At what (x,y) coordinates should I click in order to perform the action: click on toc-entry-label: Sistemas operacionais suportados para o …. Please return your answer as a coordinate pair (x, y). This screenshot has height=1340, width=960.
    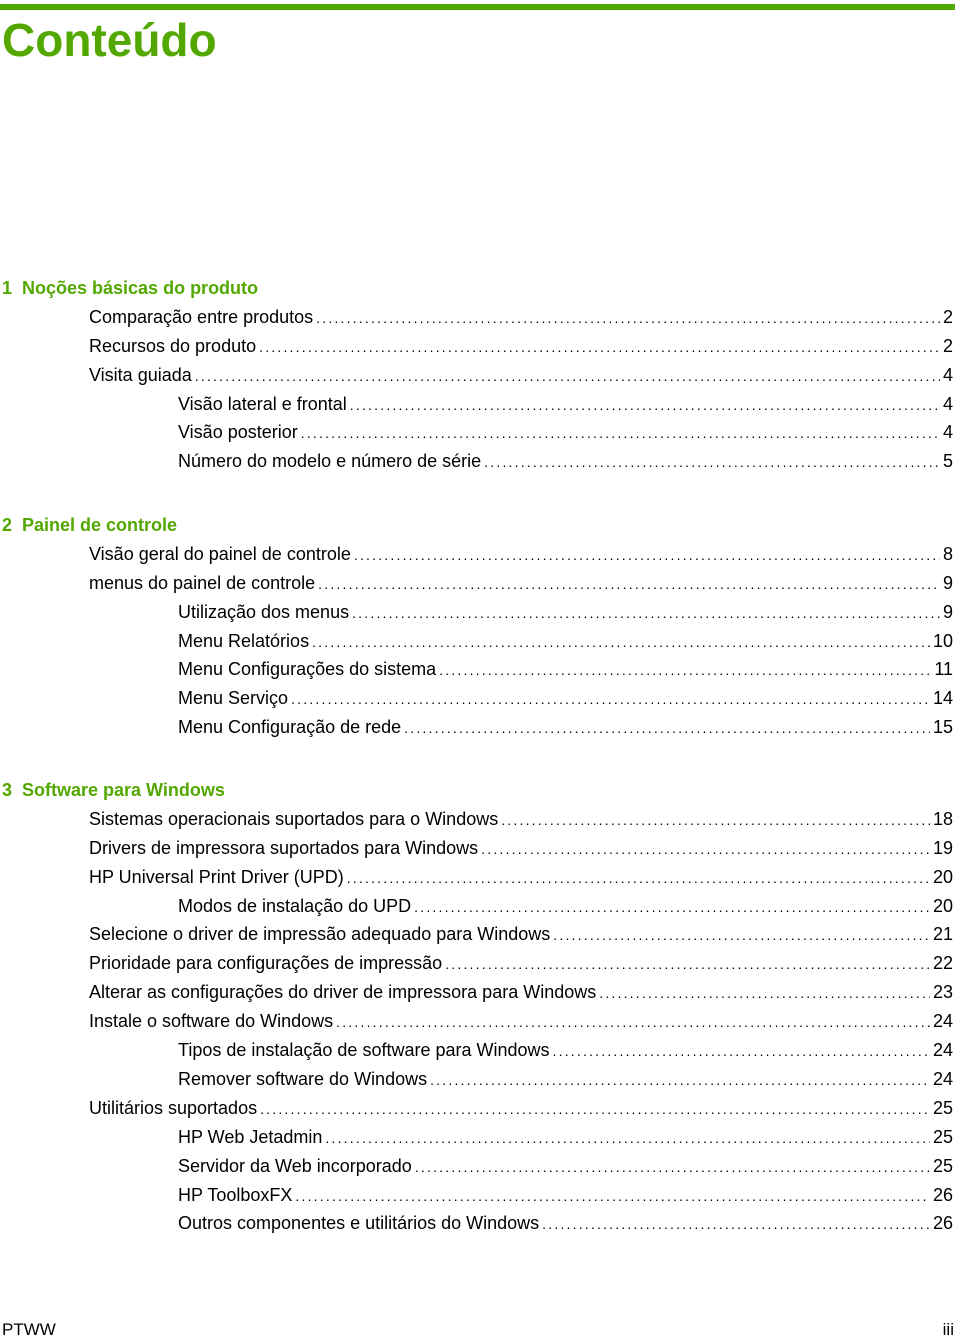
    Looking at the image, I should click on (294, 818).